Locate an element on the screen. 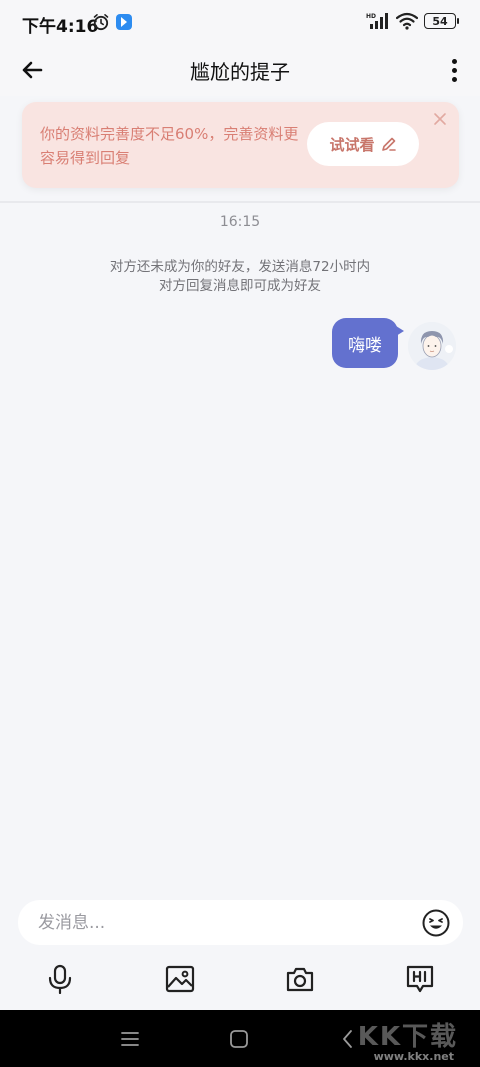  profile-completeness-banner: 你的资料完善度不足60%，完善资料更容易得到回复 试试看 is located at coordinates (240, 145).